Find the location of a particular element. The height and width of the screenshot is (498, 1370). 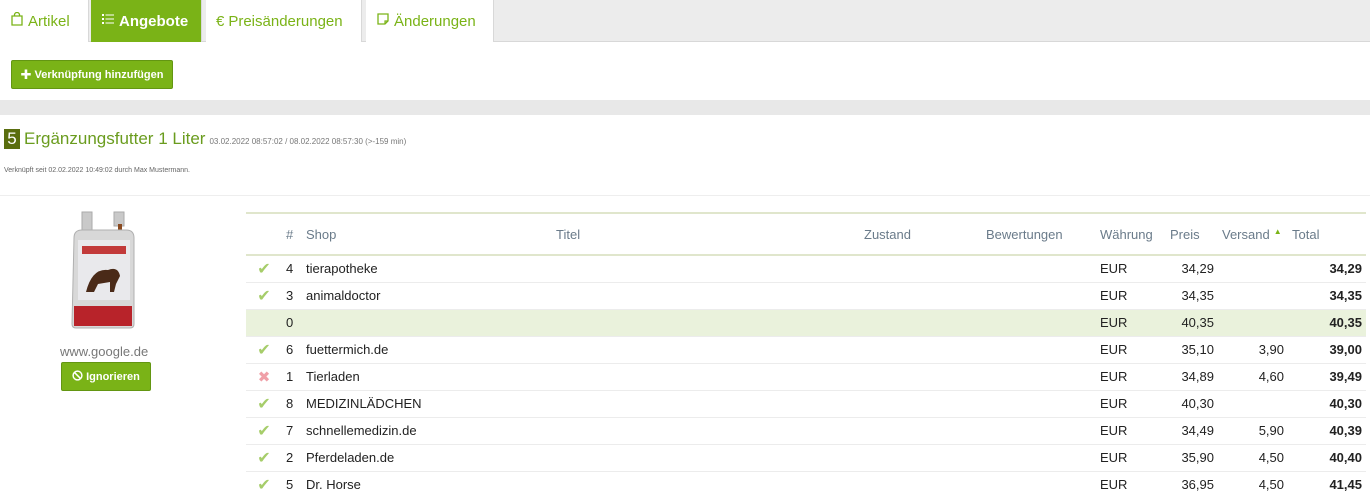

table-row: ✖ 1 Tierladen EUR 34,89 4,60 39,49 is located at coordinates (806, 377).